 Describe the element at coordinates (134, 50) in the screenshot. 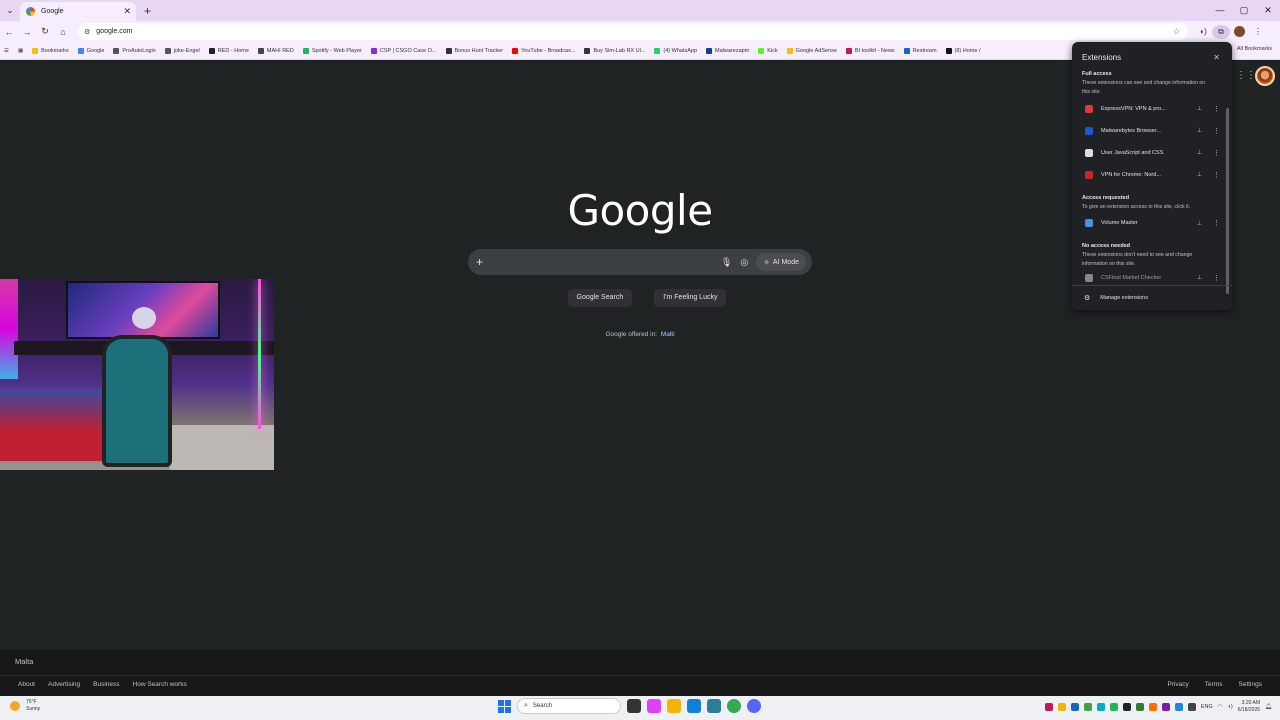

I see `bookmark-item: ProAutoLogin` at that location.